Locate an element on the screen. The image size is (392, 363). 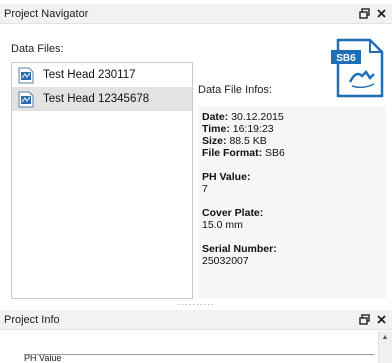
info-serial-number-label: Serial Number: is located at coordinates (239, 249).